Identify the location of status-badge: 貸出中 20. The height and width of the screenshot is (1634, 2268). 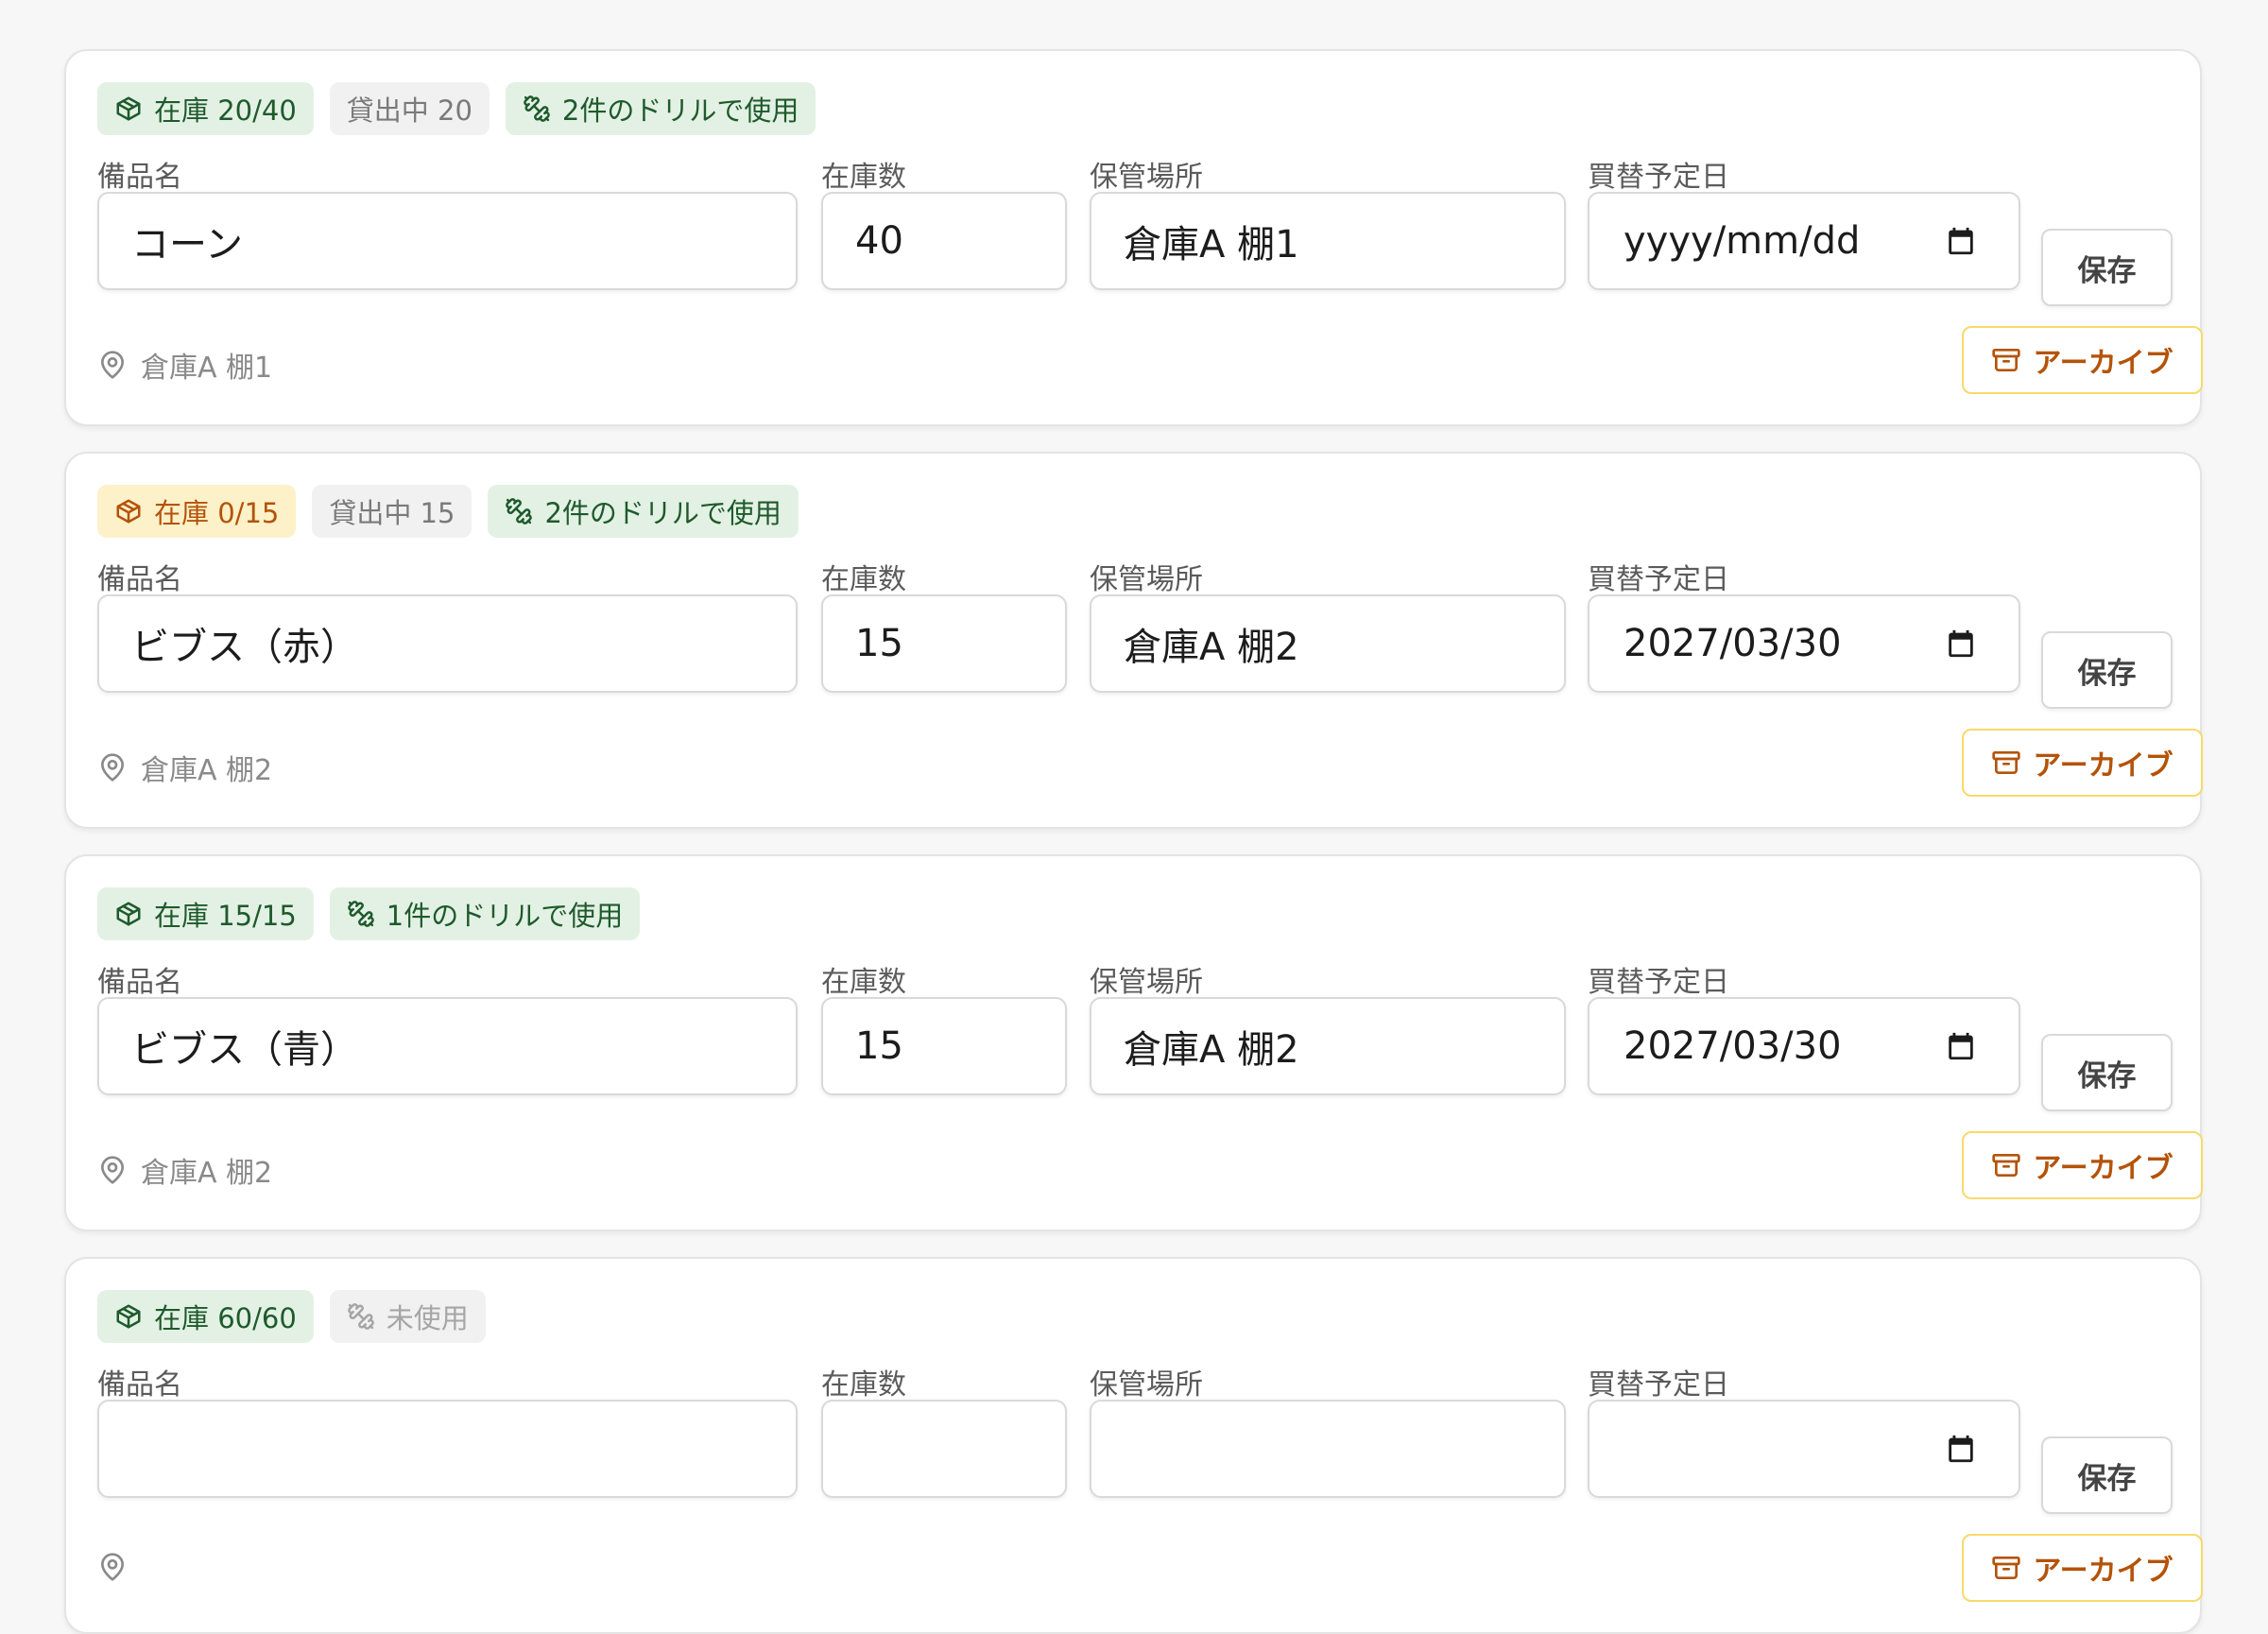
(409, 109).